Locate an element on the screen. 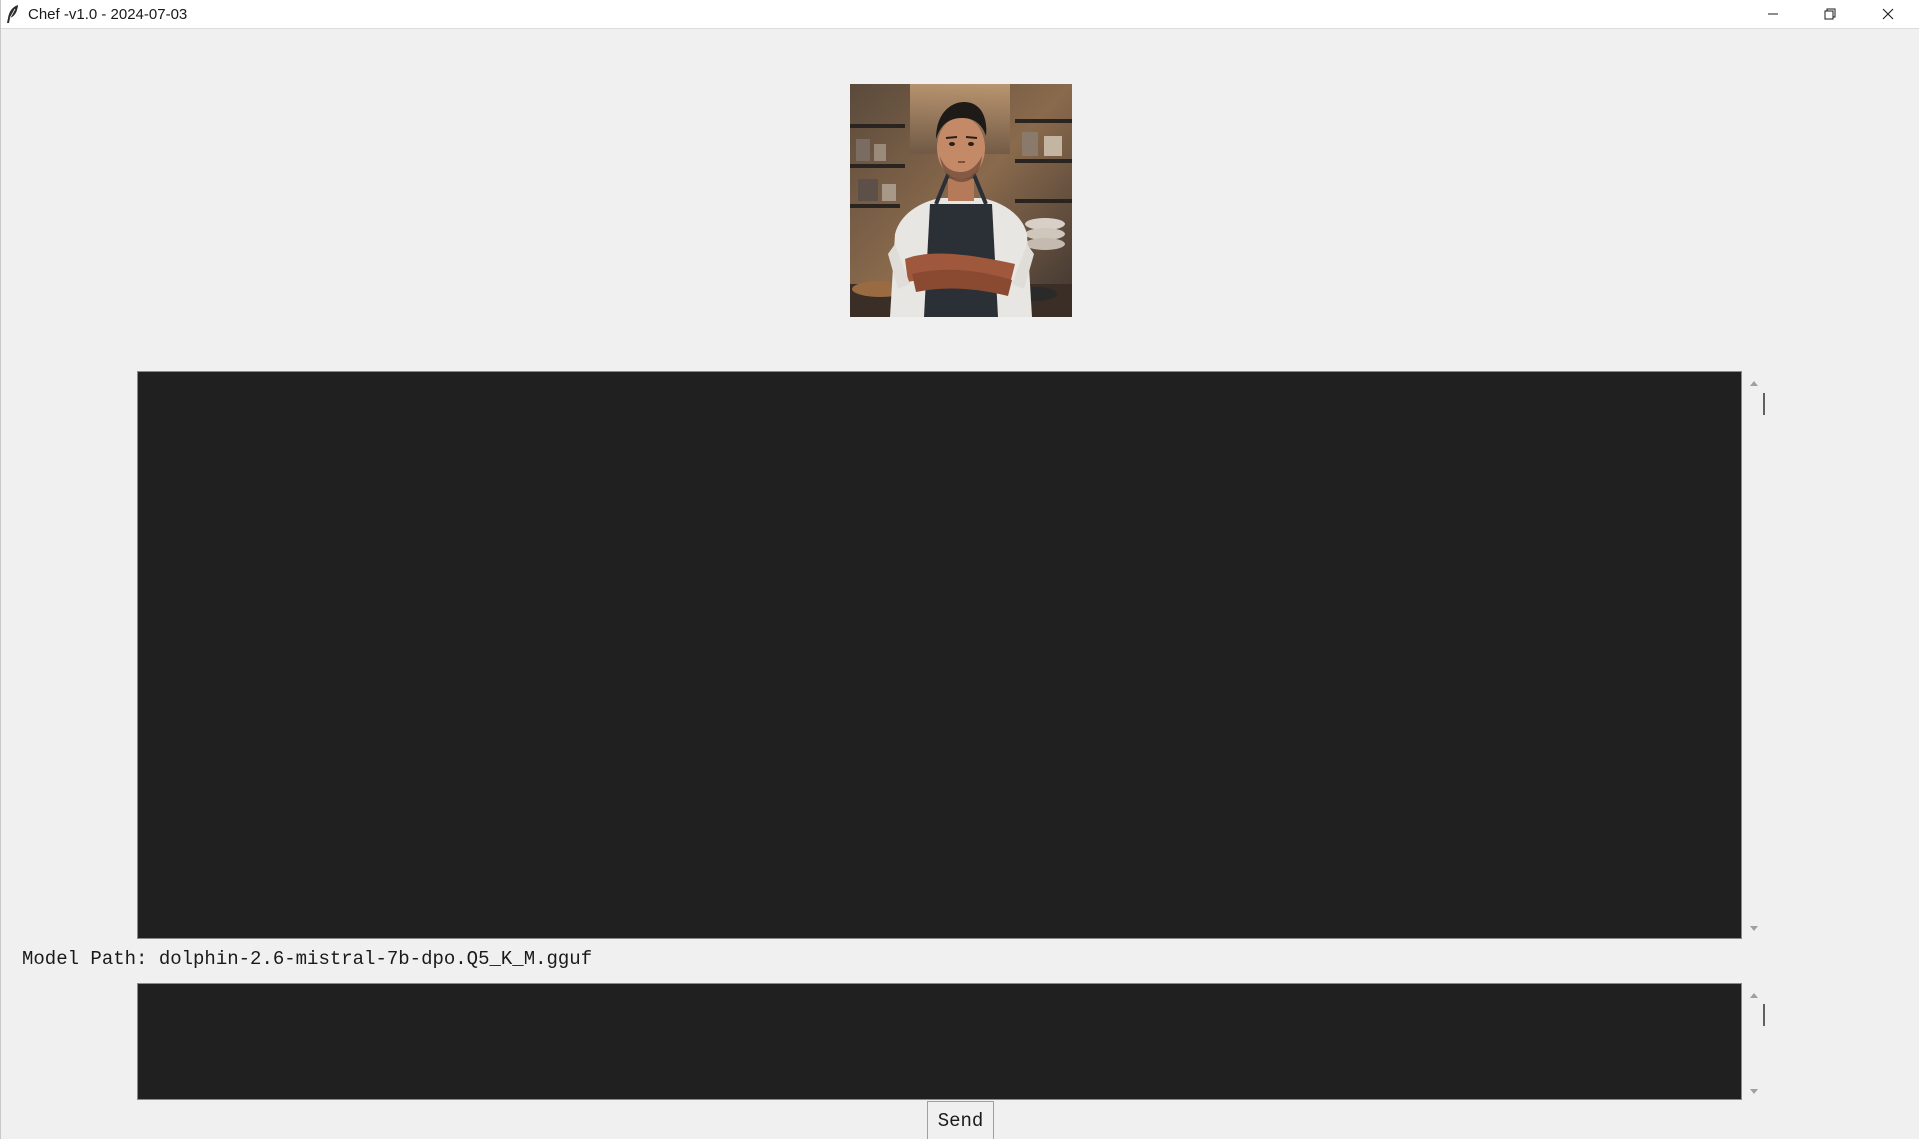 This screenshot has height=1139, width=1919. model-path-value: dolphin-2.6-mistral-7b-dpo.Q5_K_M.gguf is located at coordinates (375, 959).